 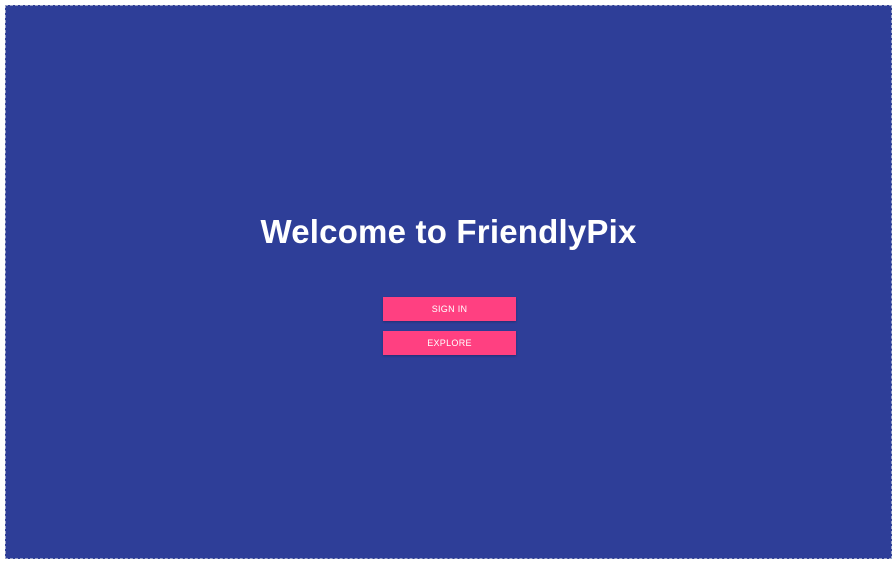 What do you see at coordinates (449, 343) in the screenshot?
I see `explore-button: EXPLORE` at bounding box center [449, 343].